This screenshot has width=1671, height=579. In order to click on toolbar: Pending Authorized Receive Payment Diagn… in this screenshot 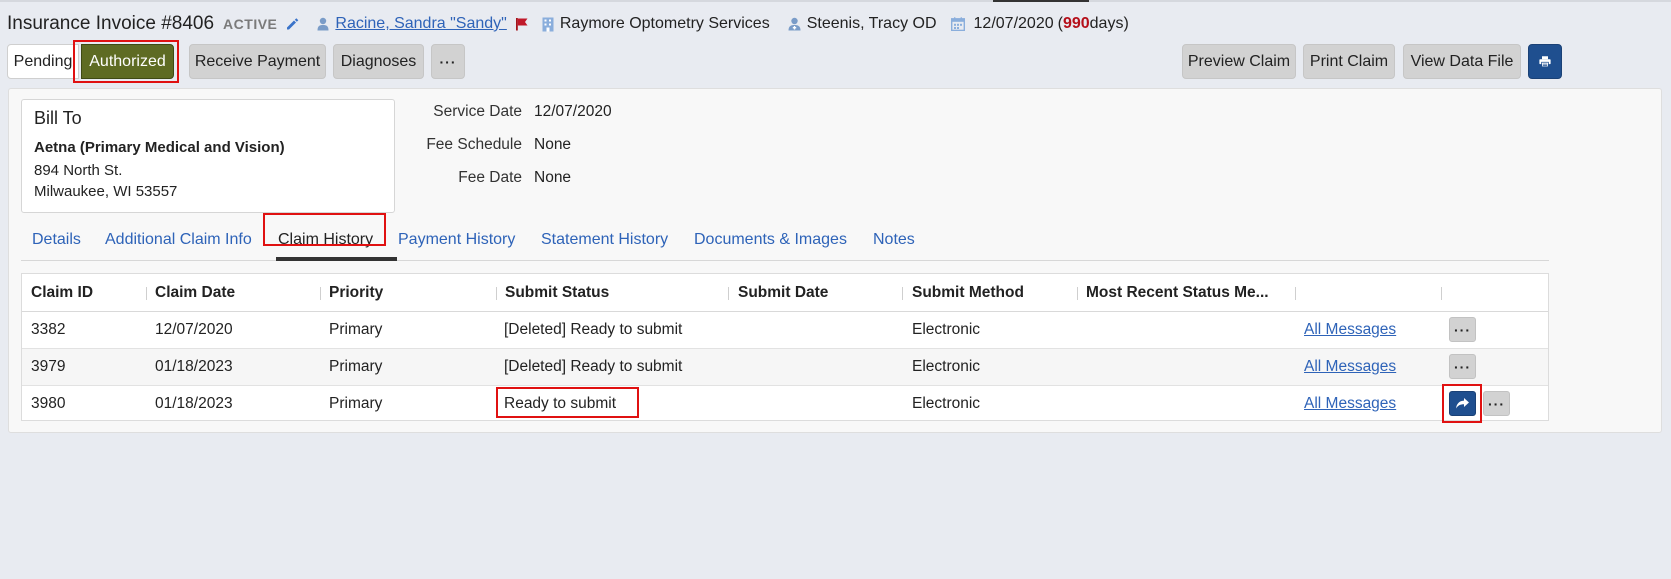, I will do `click(833, 61)`.